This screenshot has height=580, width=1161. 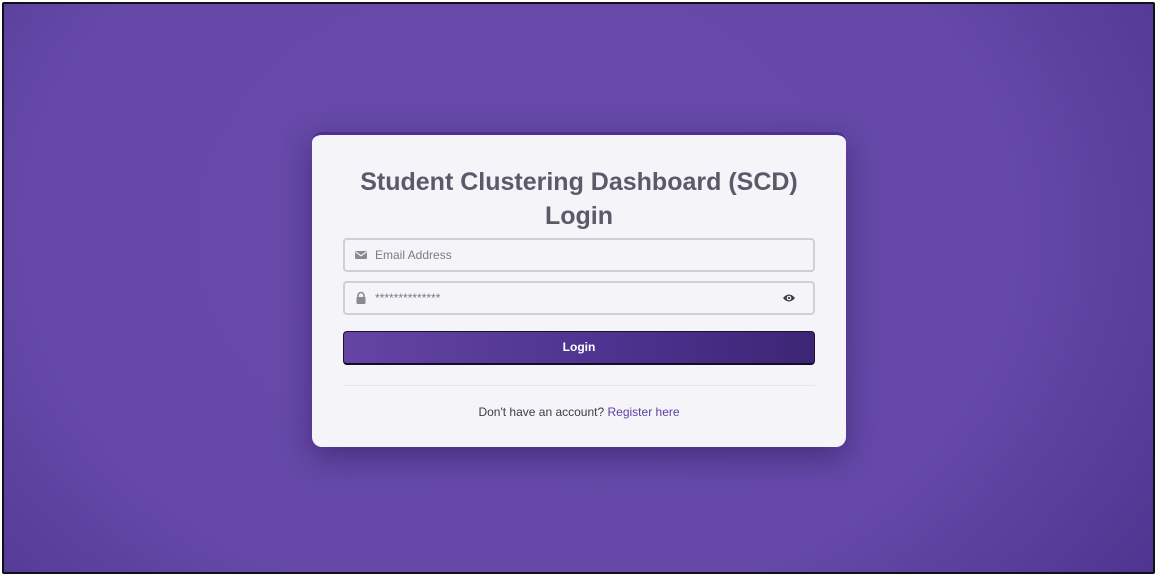 I want to click on password-value: **************, so click(x=408, y=298).